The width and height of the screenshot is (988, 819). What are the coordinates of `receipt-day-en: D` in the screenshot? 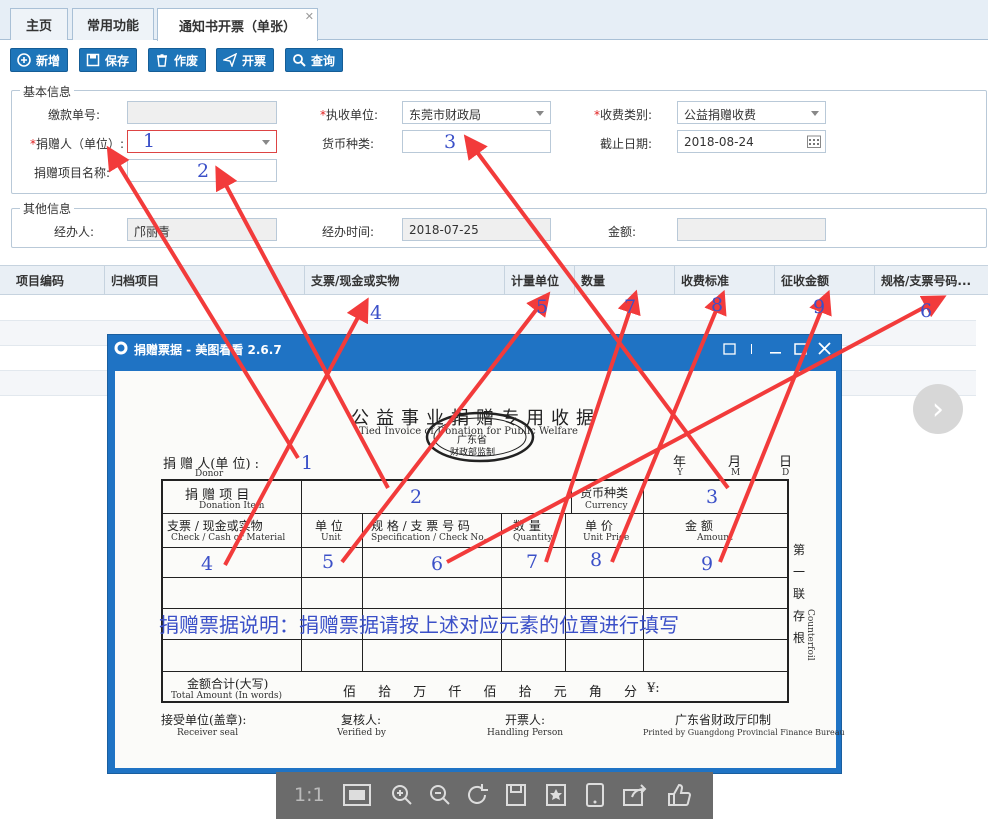 It's located at (786, 473).